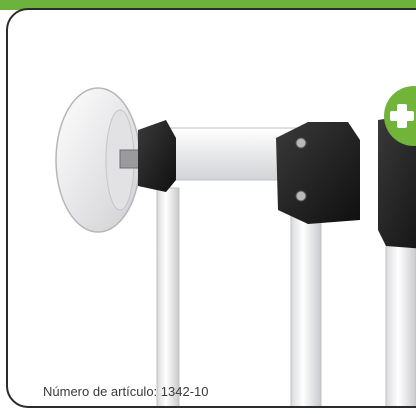  I want to click on adjuster-knob, so click(157, 156).